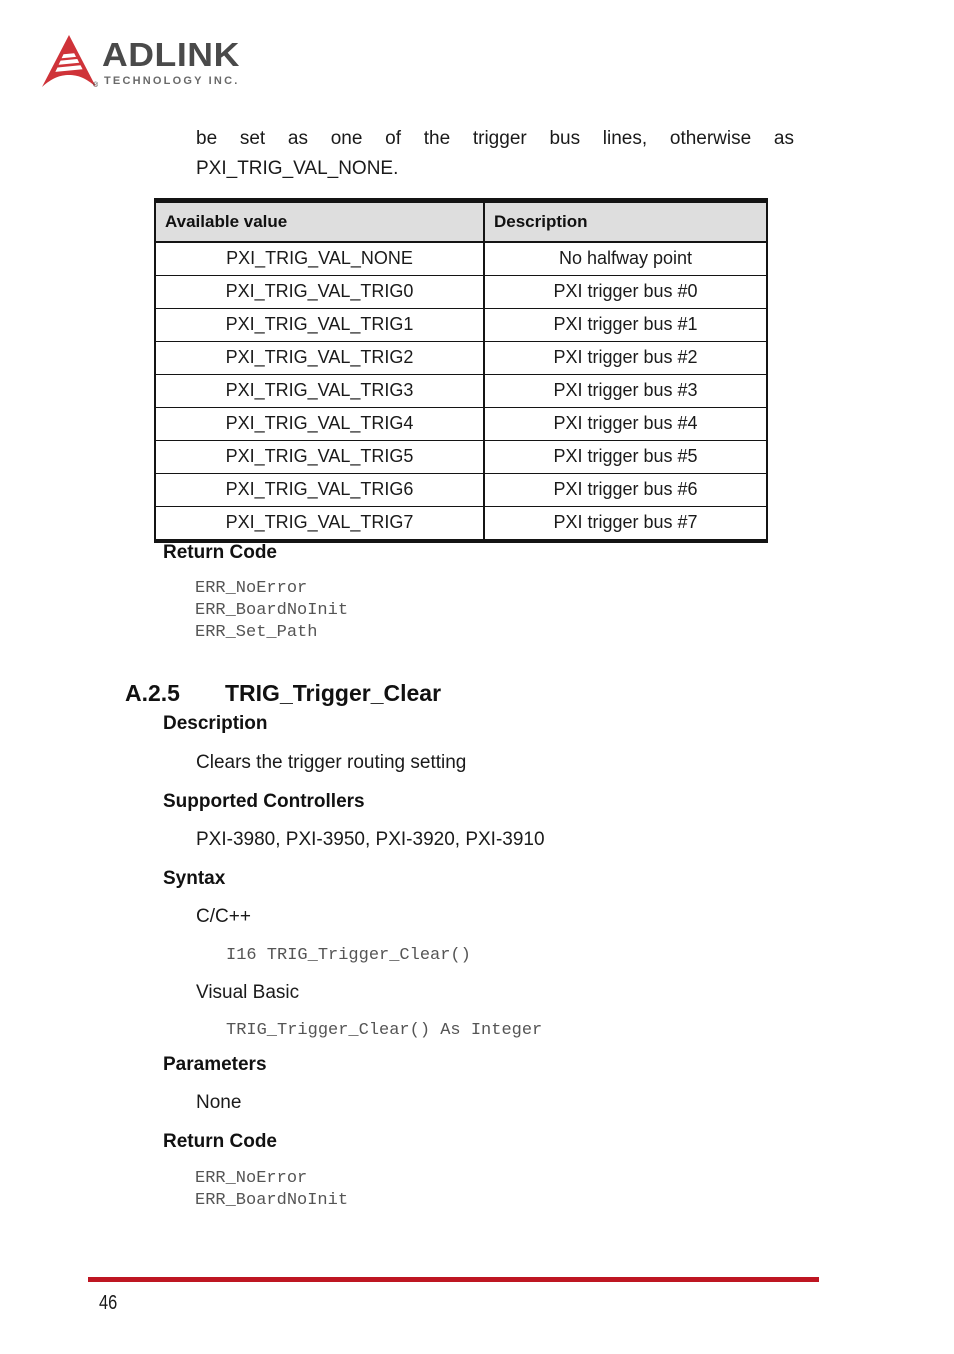 This screenshot has height=1354, width=954. What do you see at coordinates (248, 992) in the screenshot?
I see `syntax-language-vb: Visual Basic` at bounding box center [248, 992].